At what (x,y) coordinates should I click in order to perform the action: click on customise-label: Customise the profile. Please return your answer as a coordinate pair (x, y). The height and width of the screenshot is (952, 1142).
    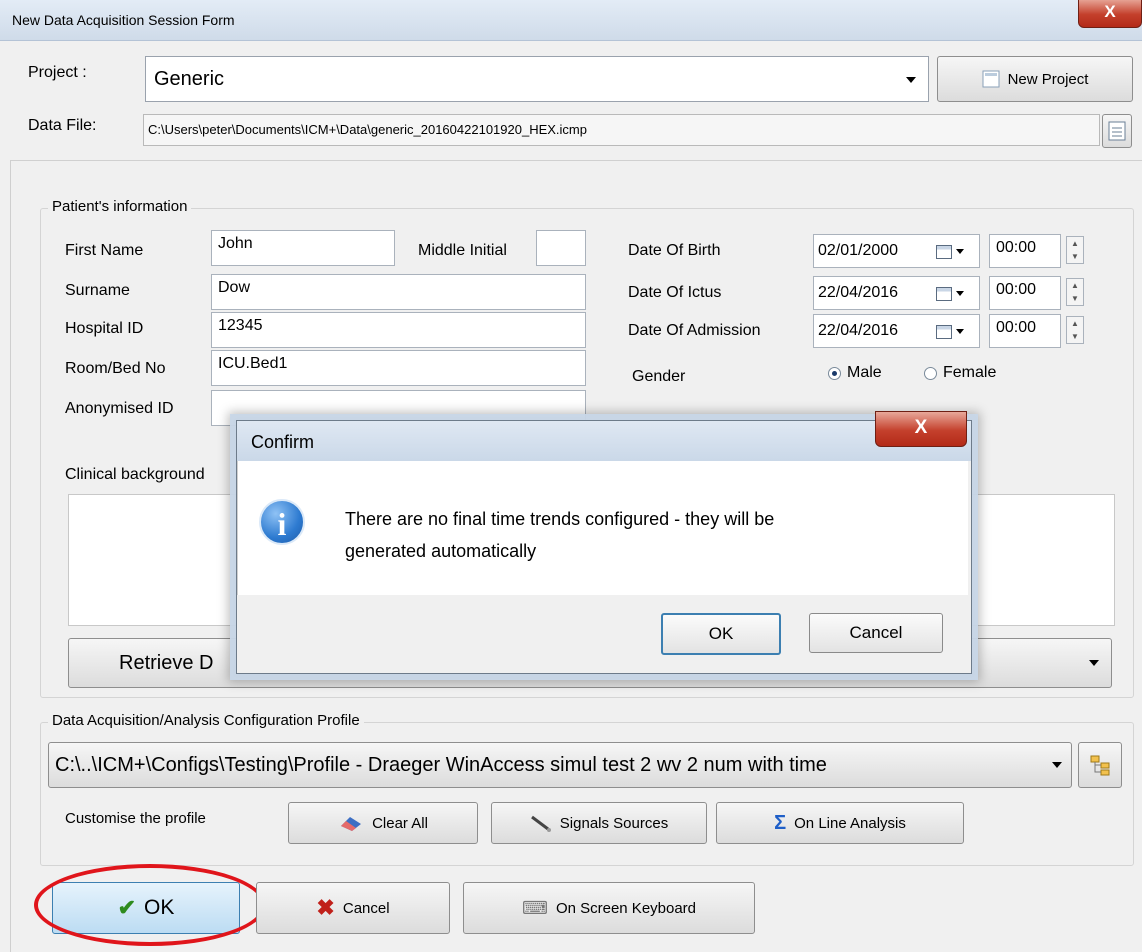
    Looking at the image, I should click on (135, 818).